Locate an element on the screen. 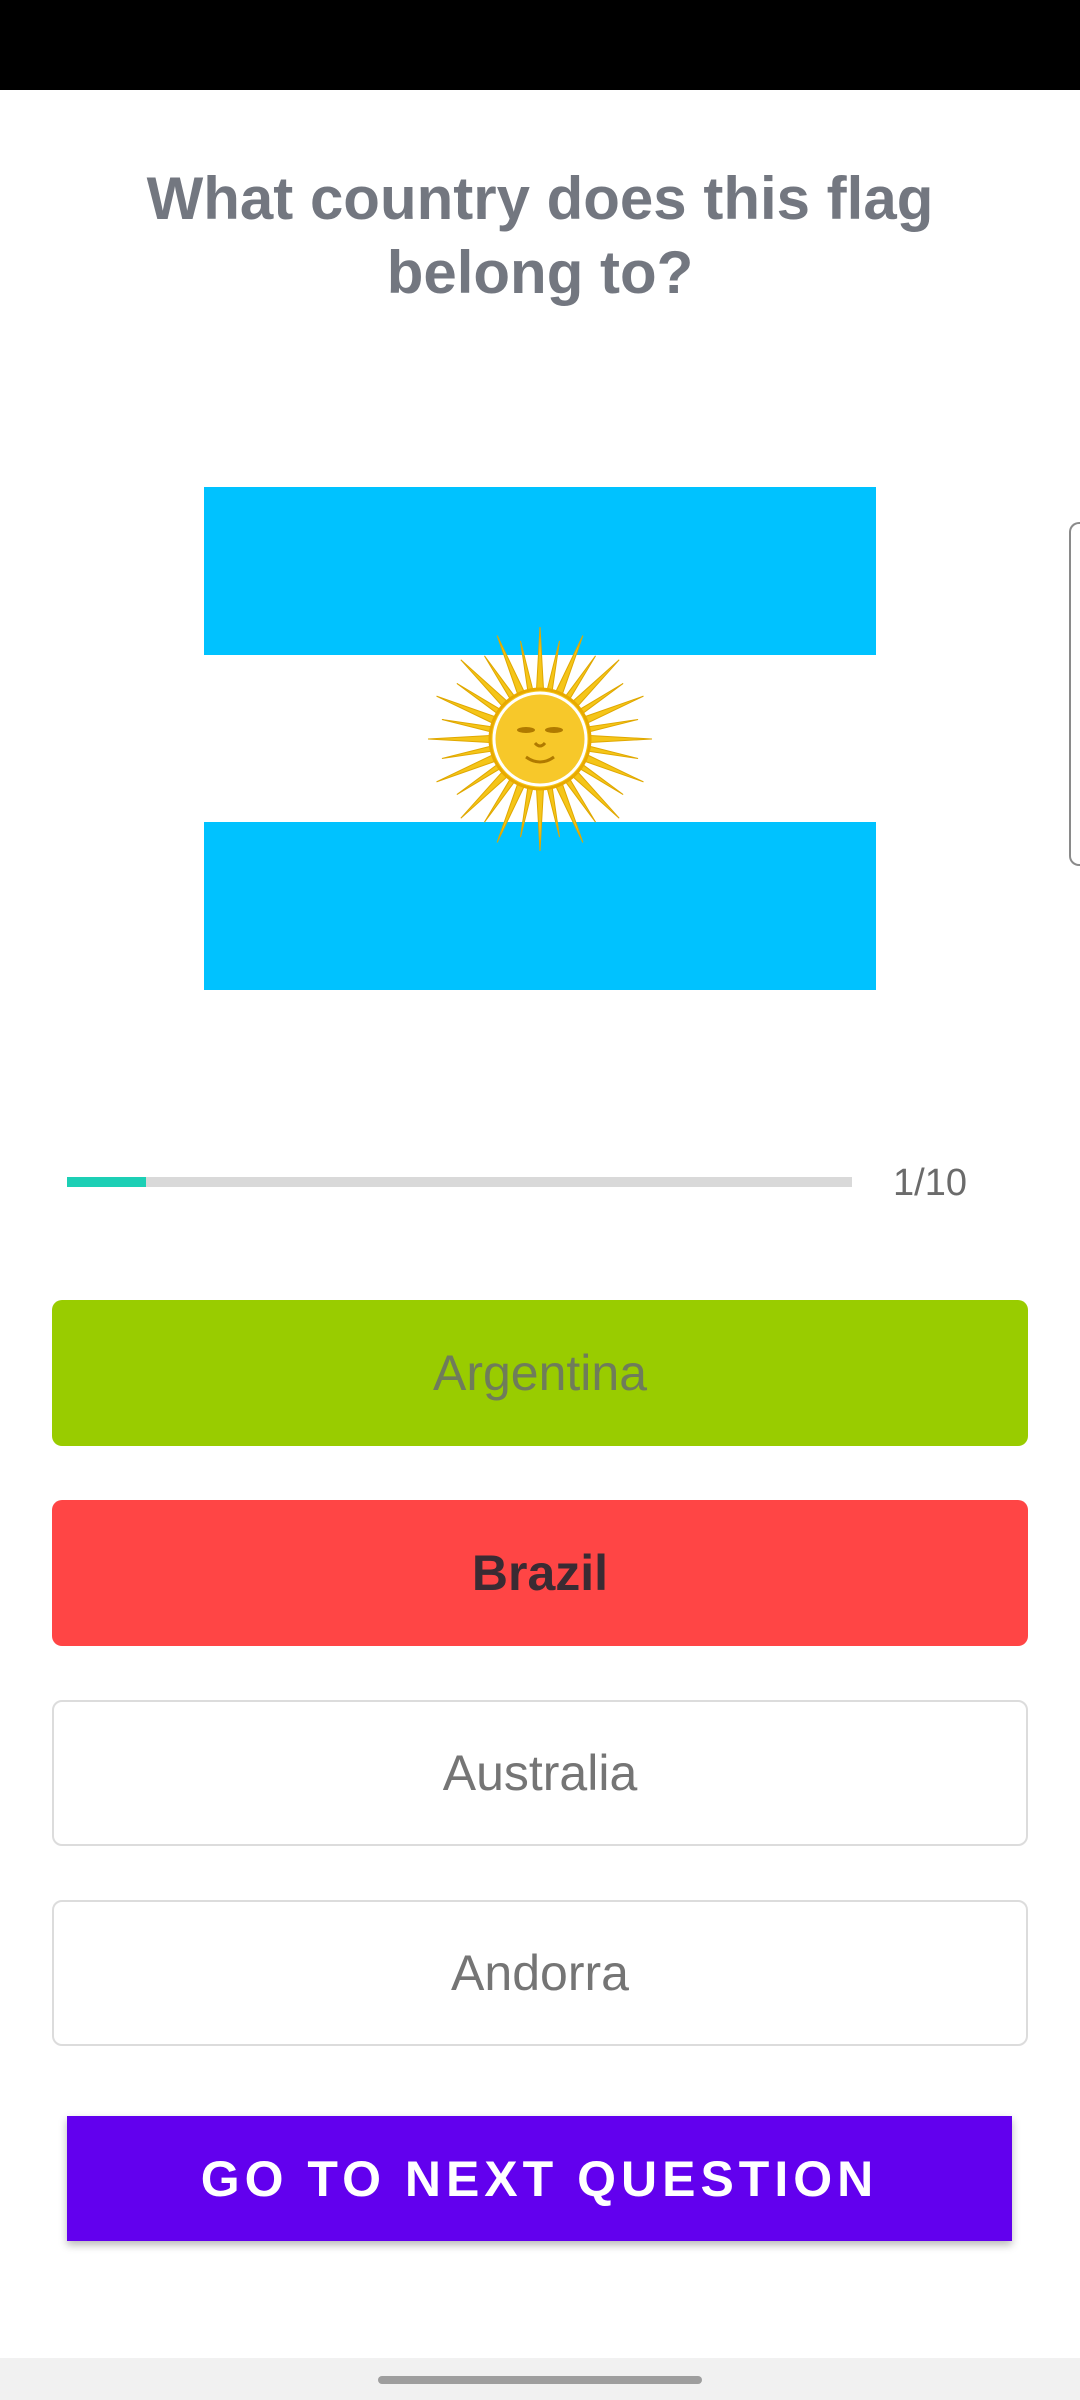 This screenshot has height=2400, width=1080. navigation-bar is located at coordinates (540, 2379).